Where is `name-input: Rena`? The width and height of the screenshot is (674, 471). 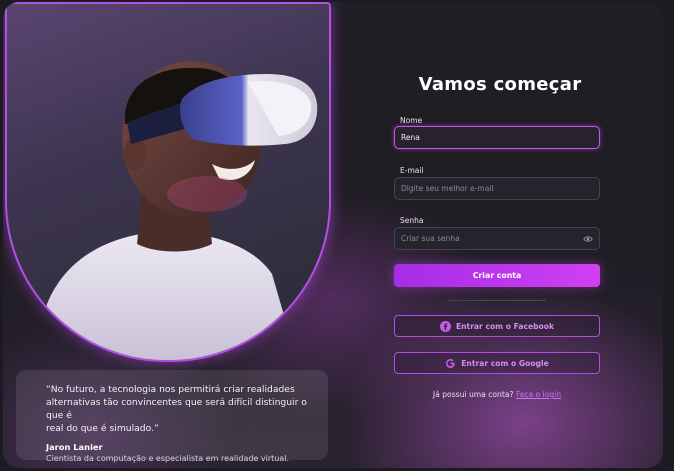
name-input: Rena is located at coordinates (497, 137).